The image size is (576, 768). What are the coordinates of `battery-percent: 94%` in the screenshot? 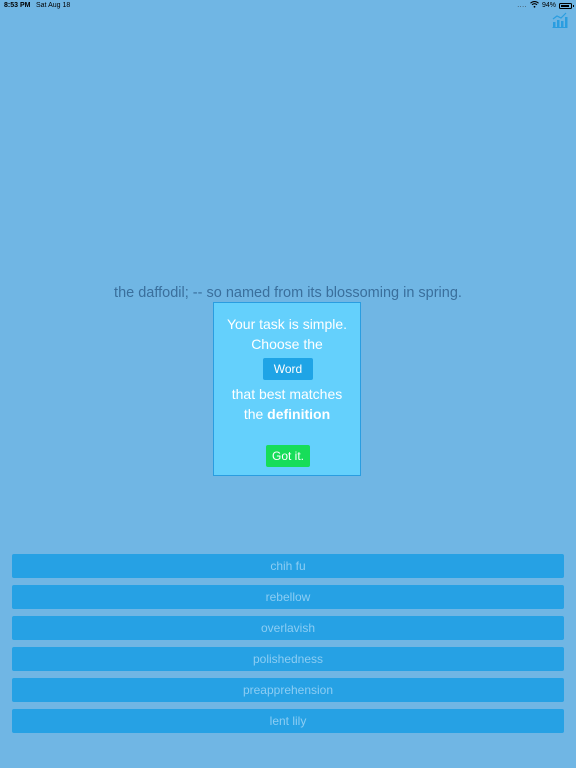 It's located at (548, 5).